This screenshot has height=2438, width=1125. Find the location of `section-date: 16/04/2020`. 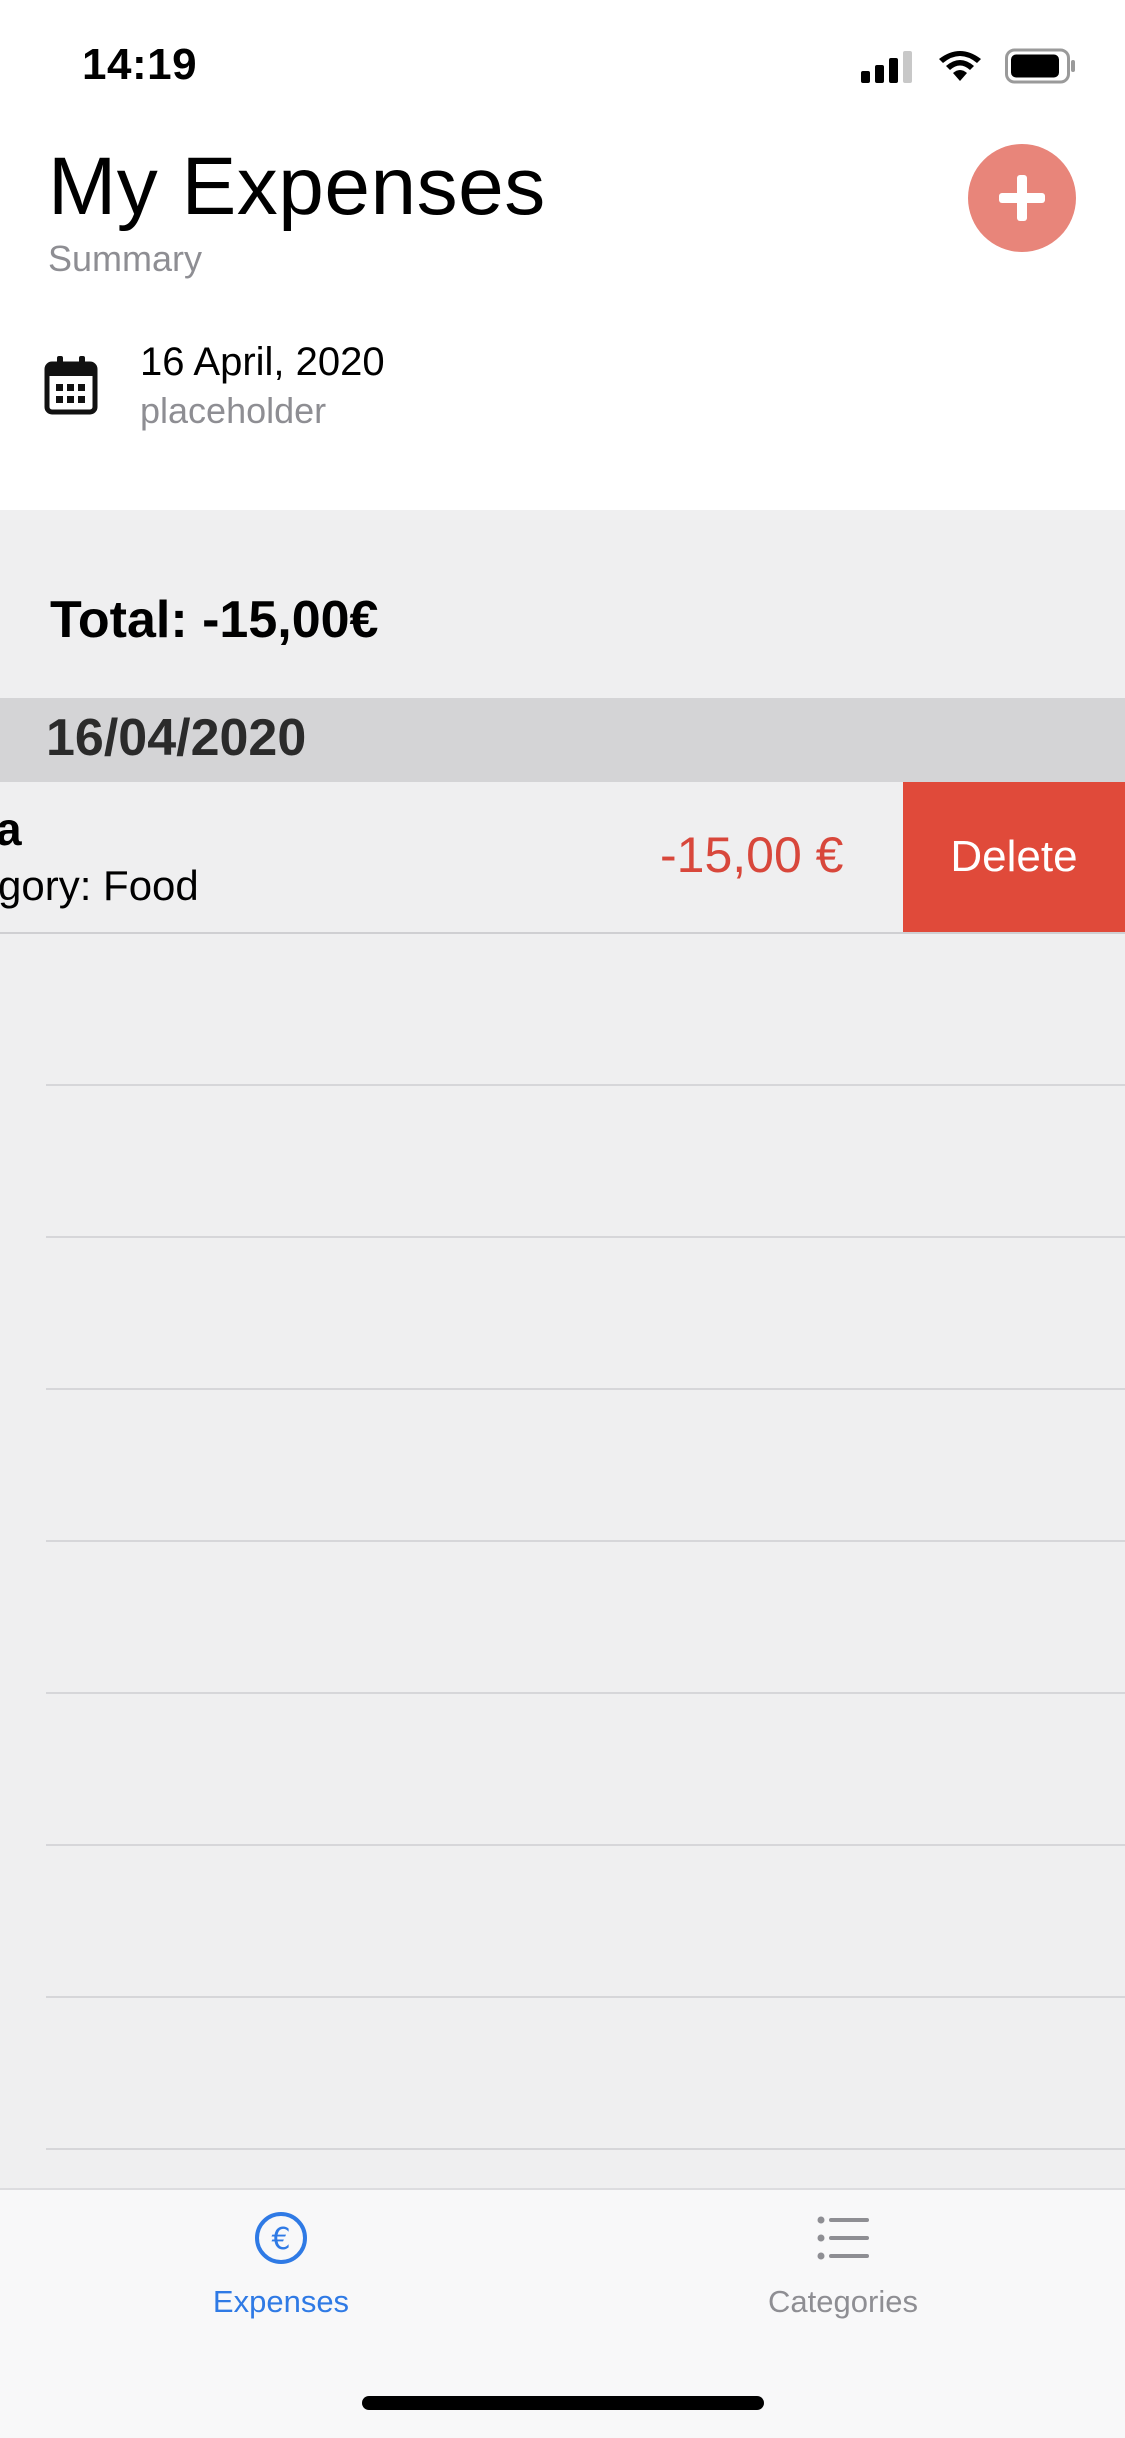

section-date: 16/04/2020 is located at coordinates (176, 738).